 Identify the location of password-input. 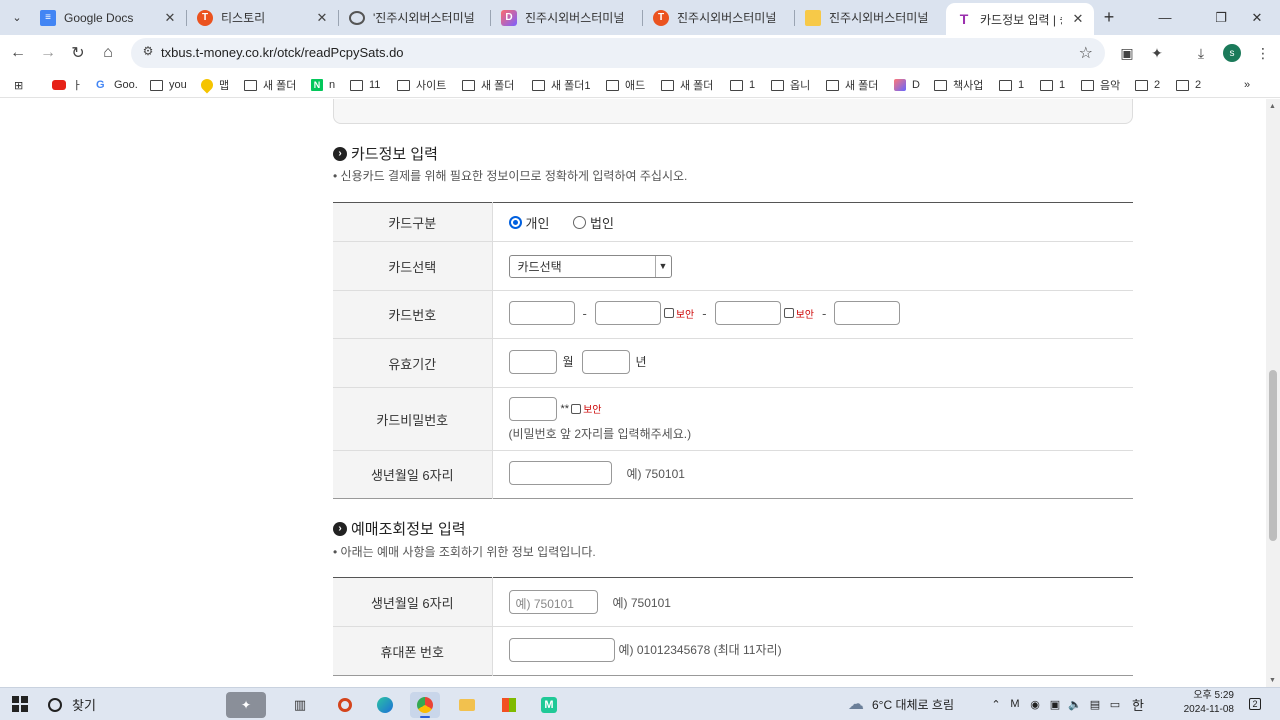
(532, 408).